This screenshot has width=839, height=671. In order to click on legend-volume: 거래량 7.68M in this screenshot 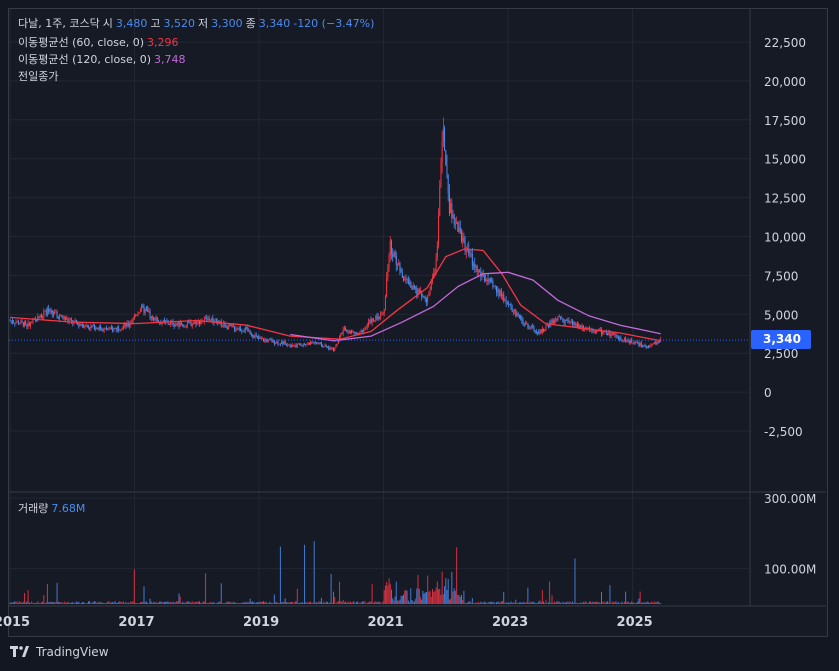, I will do `click(53, 509)`.